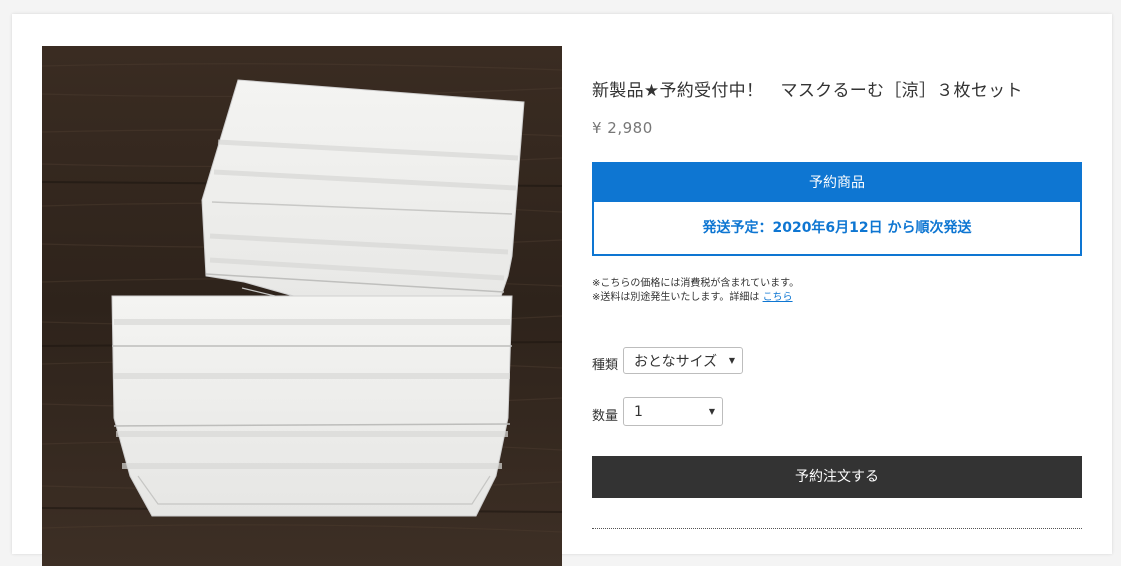  Describe the element at coordinates (696, 283) in the screenshot. I see `tax-note: ※こちらの価格には消費税が含まれています。` at that location.